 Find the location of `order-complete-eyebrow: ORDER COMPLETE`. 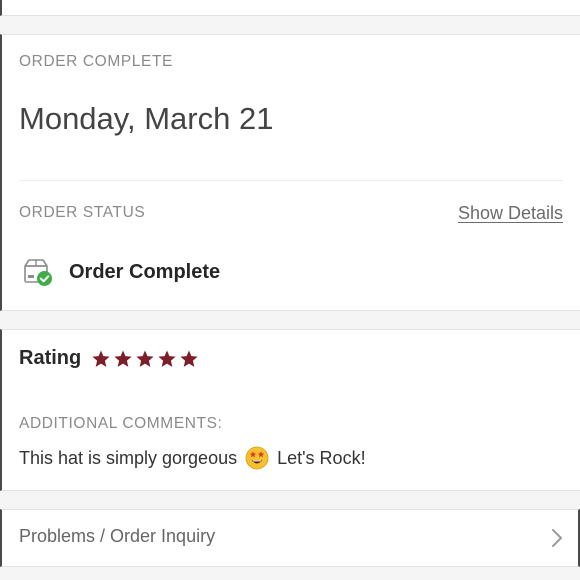

order-complete-eyebrow: ORDER COMPLETE is located at coordinates (96, 61).